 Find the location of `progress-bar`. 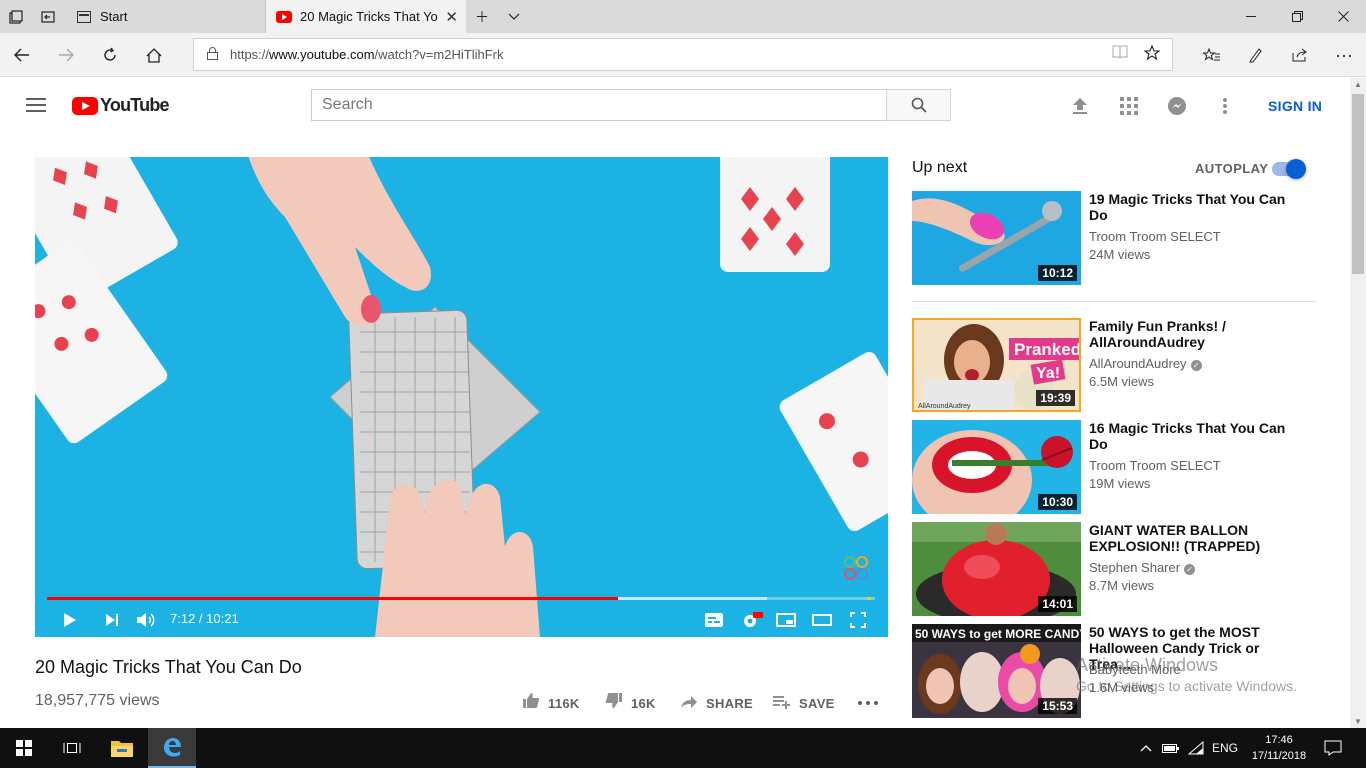

progress-bar is located at coordinates (461, 598).